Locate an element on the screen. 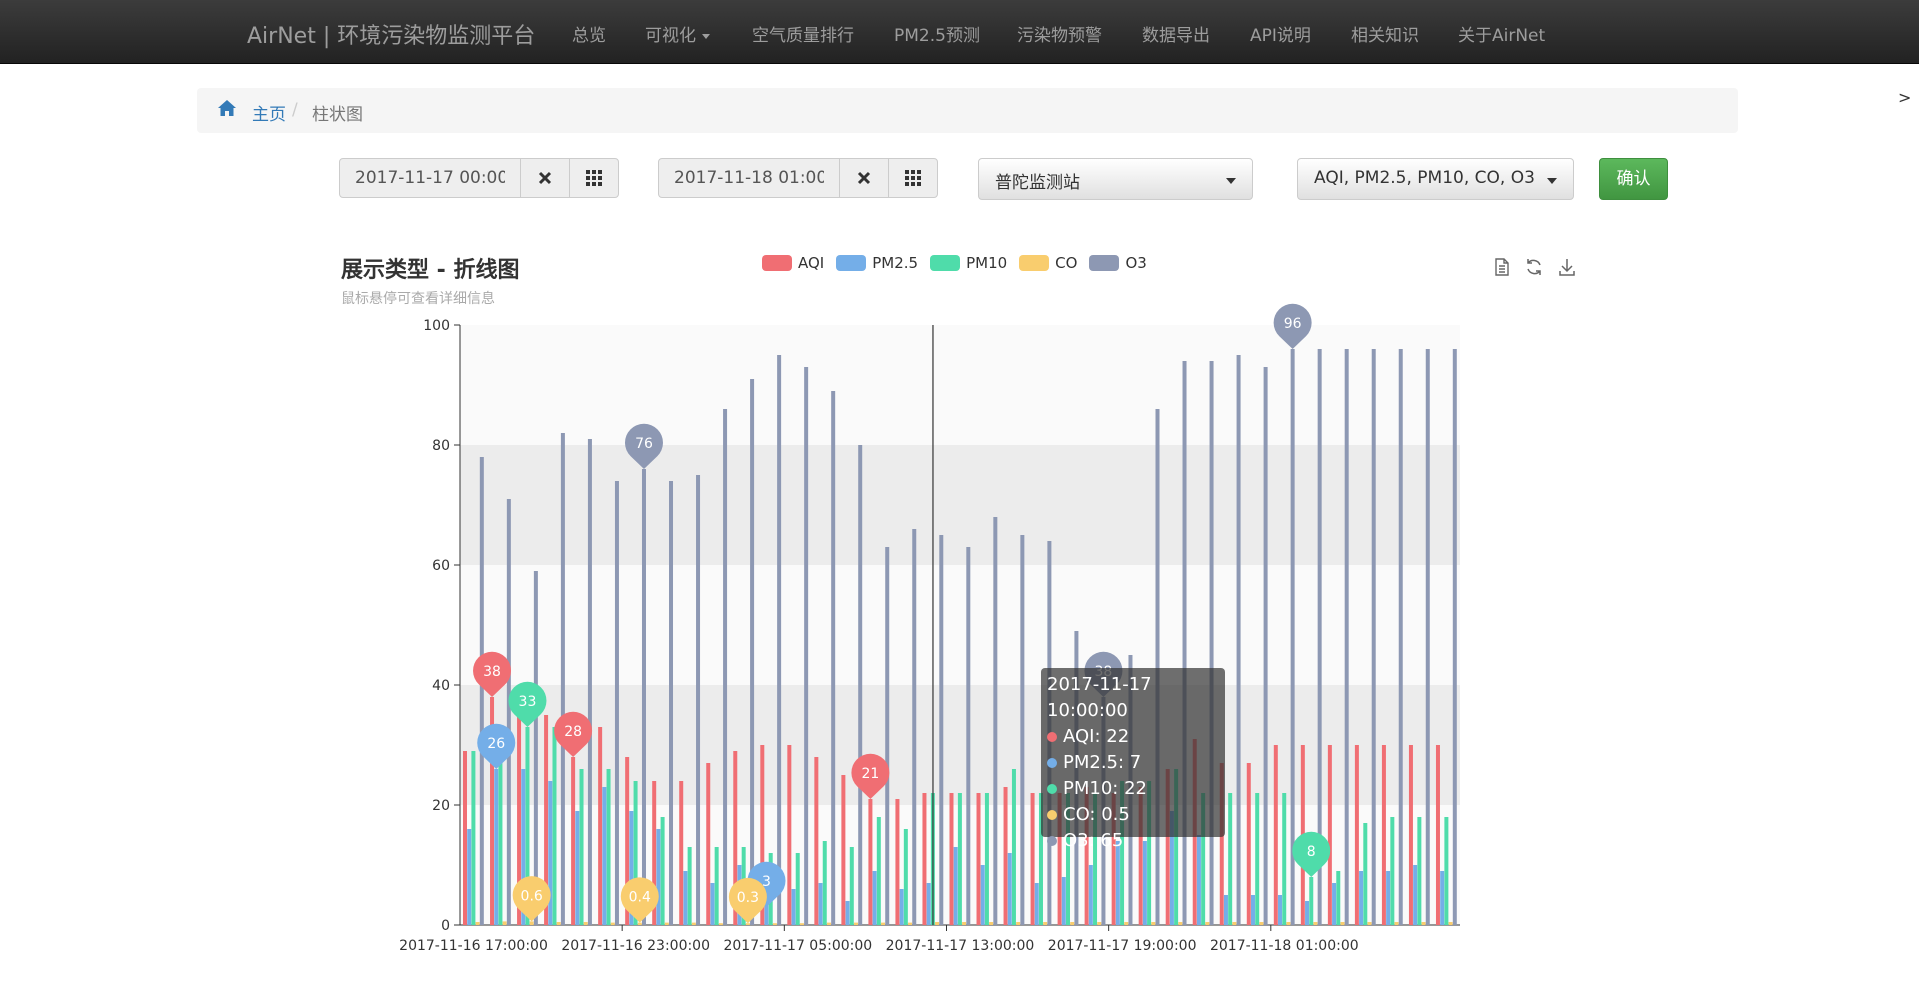  confirm-button: 确认 is located at coordinates (1633, 179).